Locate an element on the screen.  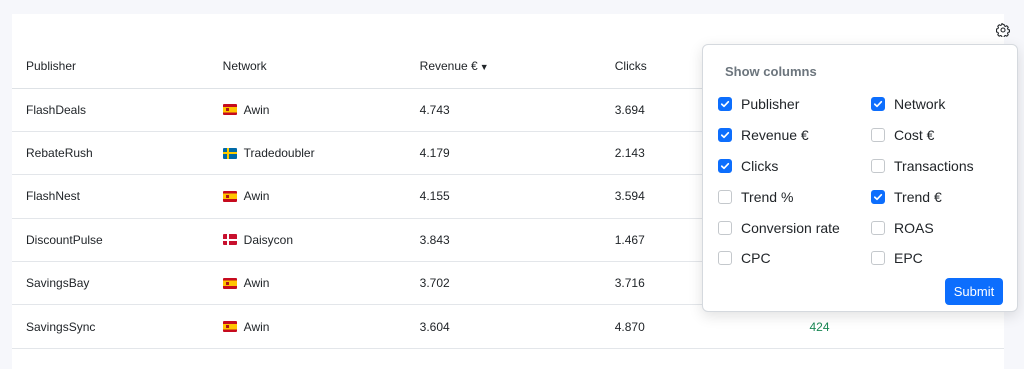
column-option-label: Network is located at coordinates (920, 104).